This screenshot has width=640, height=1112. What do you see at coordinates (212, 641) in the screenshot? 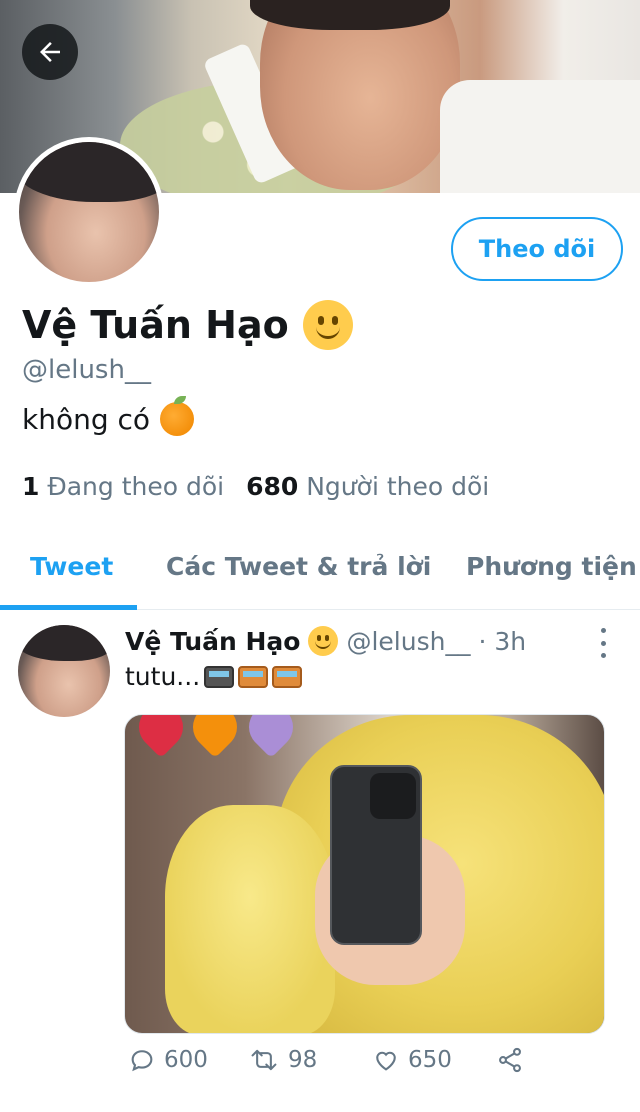
I see `tweet-author: Vệ Tuấn Hạo` at bounding box center [212, 641].